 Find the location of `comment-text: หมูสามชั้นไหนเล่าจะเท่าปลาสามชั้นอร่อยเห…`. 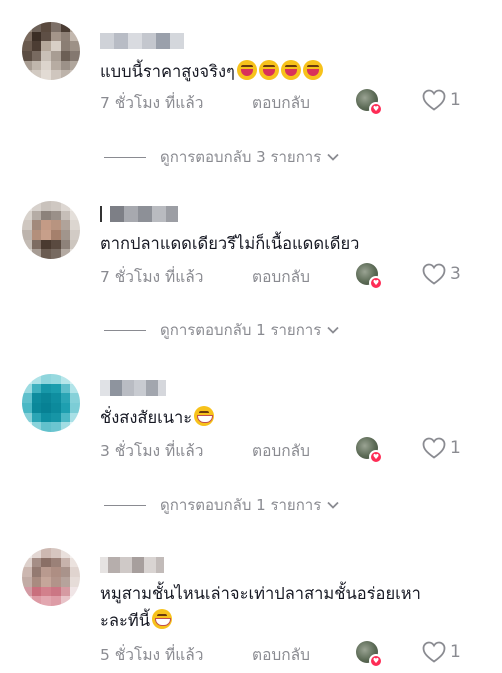

comment-text: หมูสามชั้นไหนเล่าจะเท่าปลาสามชั้นอร่อยเห… is located at coordinates (285, 607).